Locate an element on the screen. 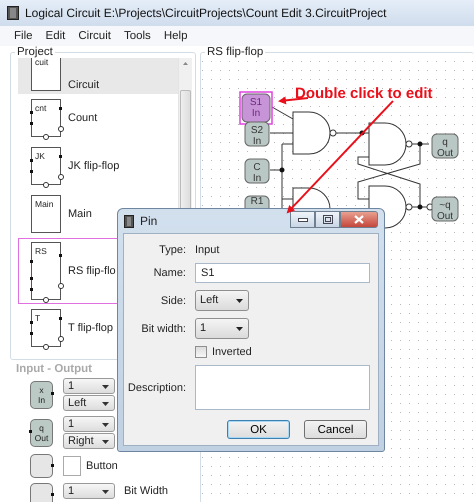 The width and height of the screenshot is (474, 502). group-title: RS flip-flop is located at coordinates (235, 52).